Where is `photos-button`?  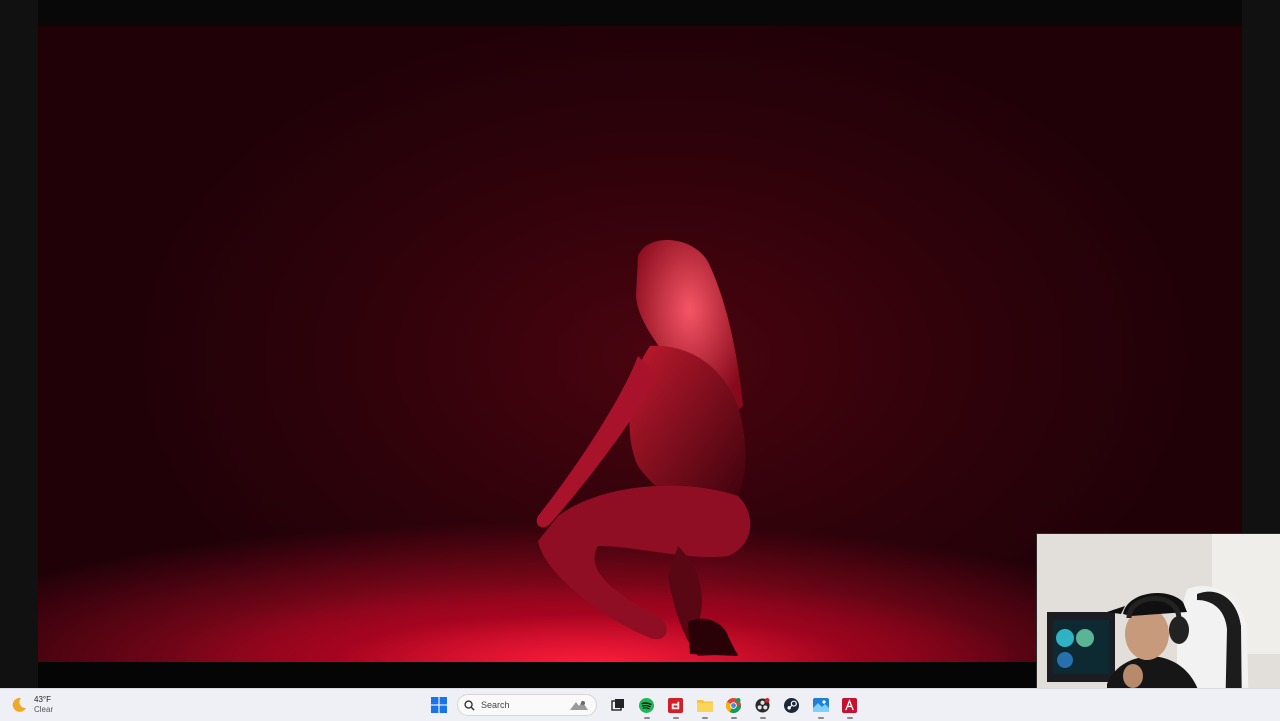 photos-button is located at coordinates (821, 706).